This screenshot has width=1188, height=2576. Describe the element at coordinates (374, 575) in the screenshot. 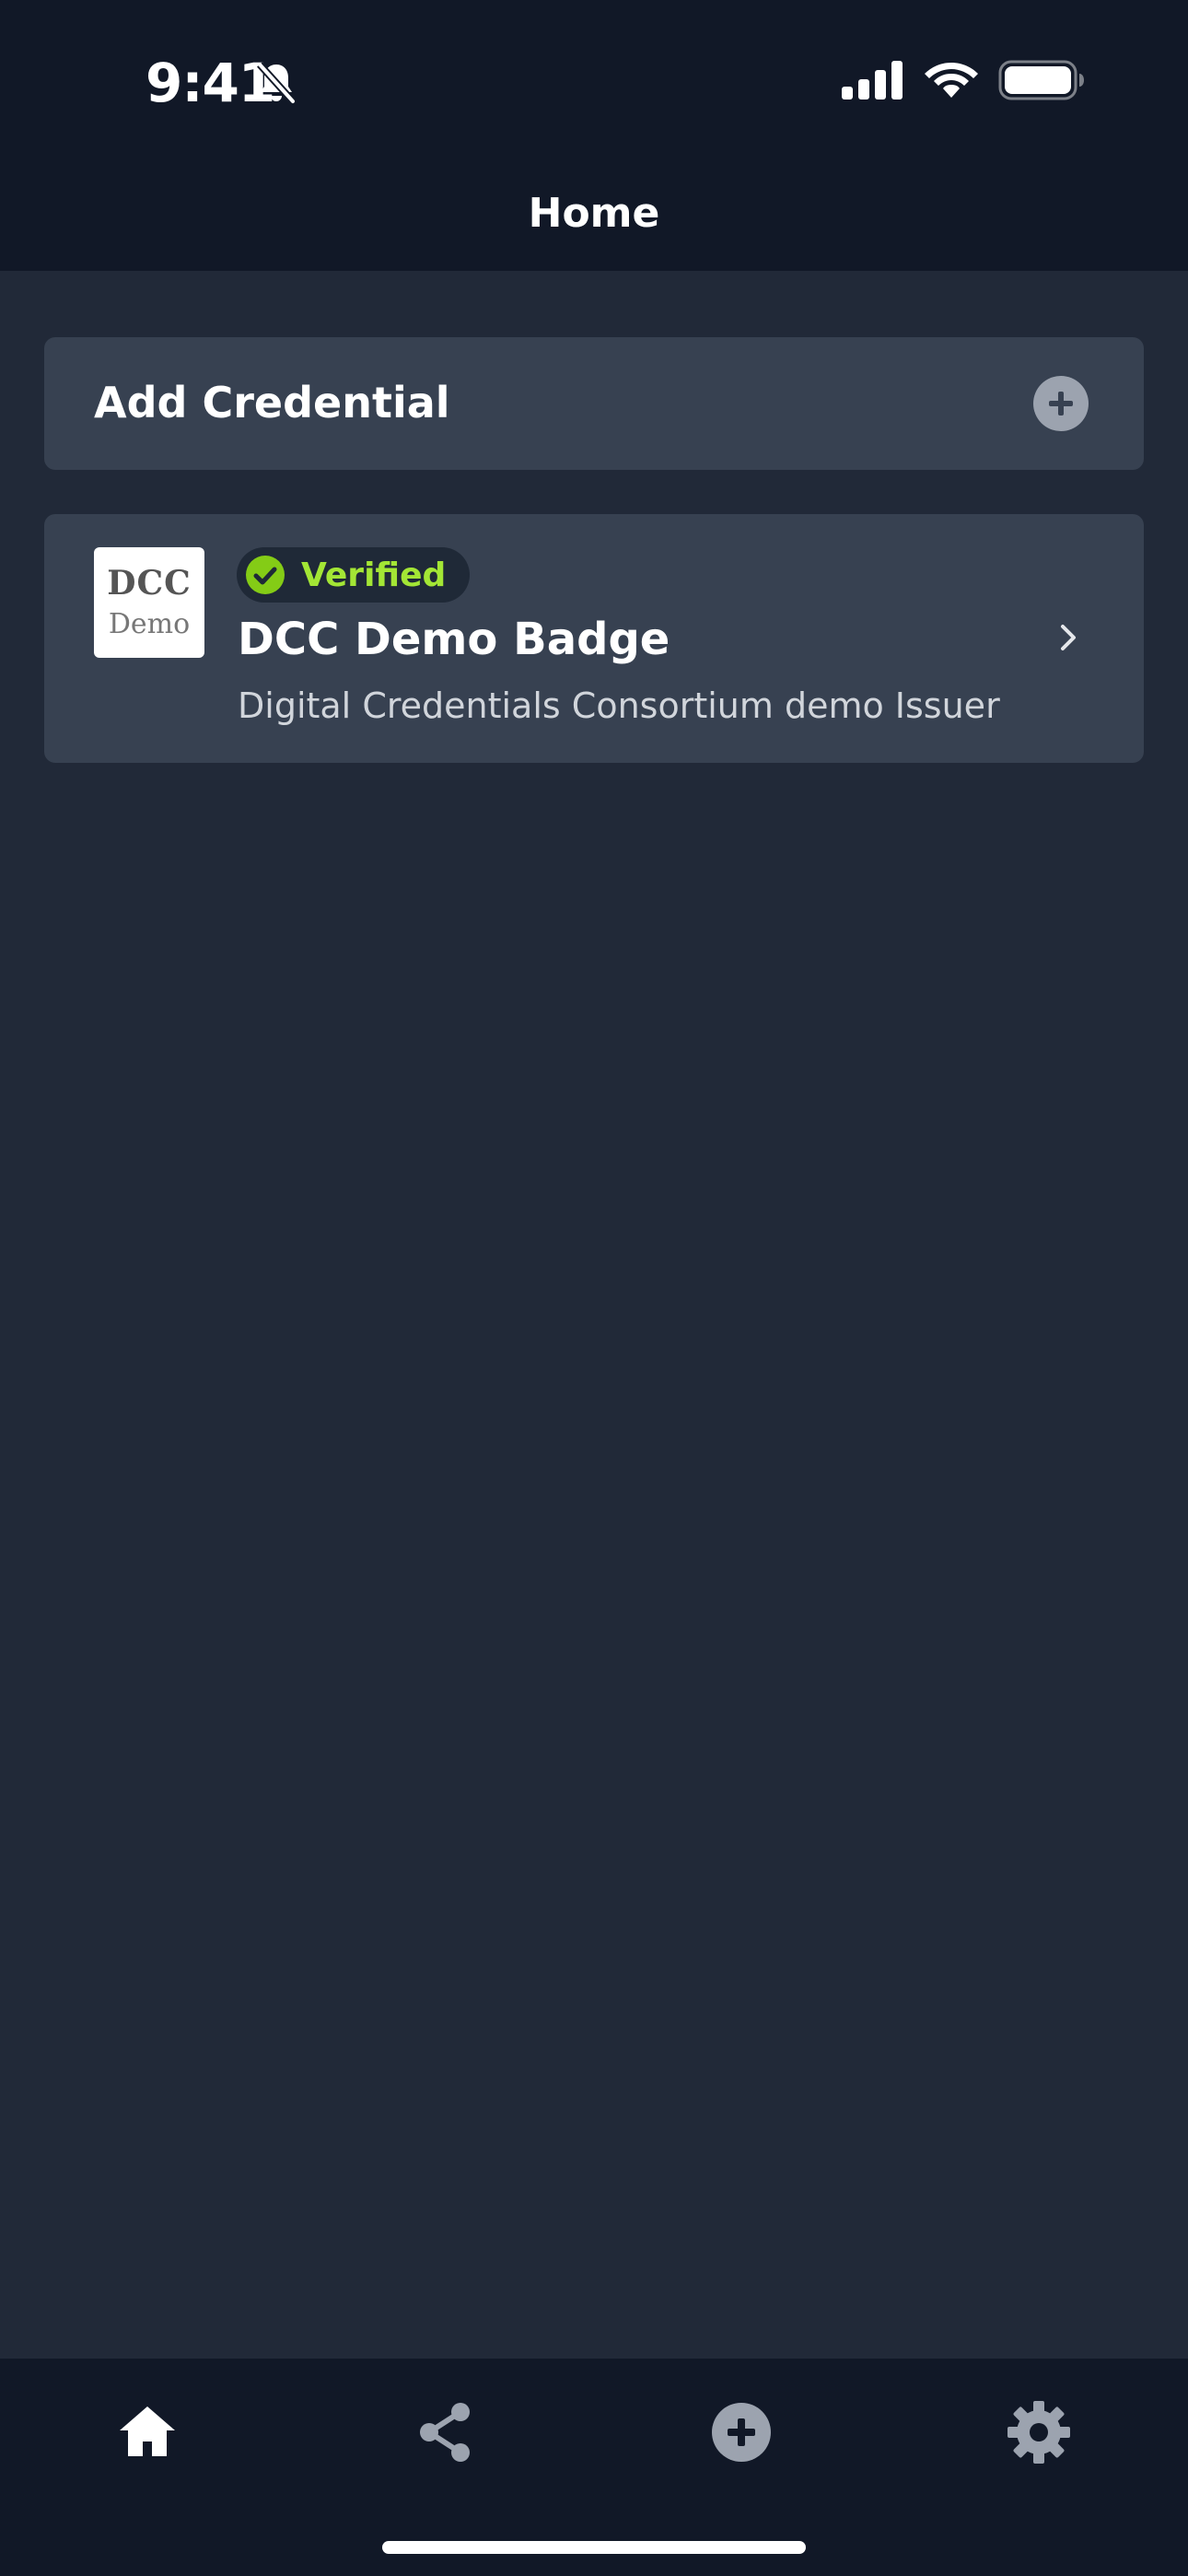

I see `status-label: Verified` at that location.